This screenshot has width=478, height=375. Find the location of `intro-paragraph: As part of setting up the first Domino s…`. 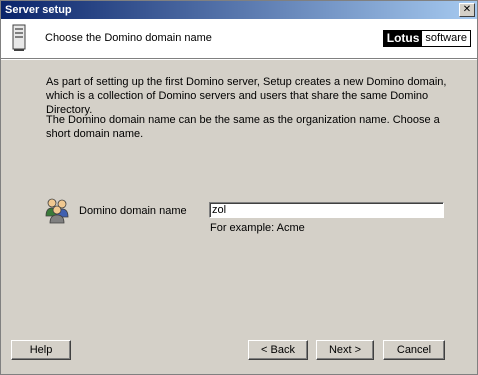

intro-paragraph: As part of setting up the first Domino s… is located at coordinates (246, 96).